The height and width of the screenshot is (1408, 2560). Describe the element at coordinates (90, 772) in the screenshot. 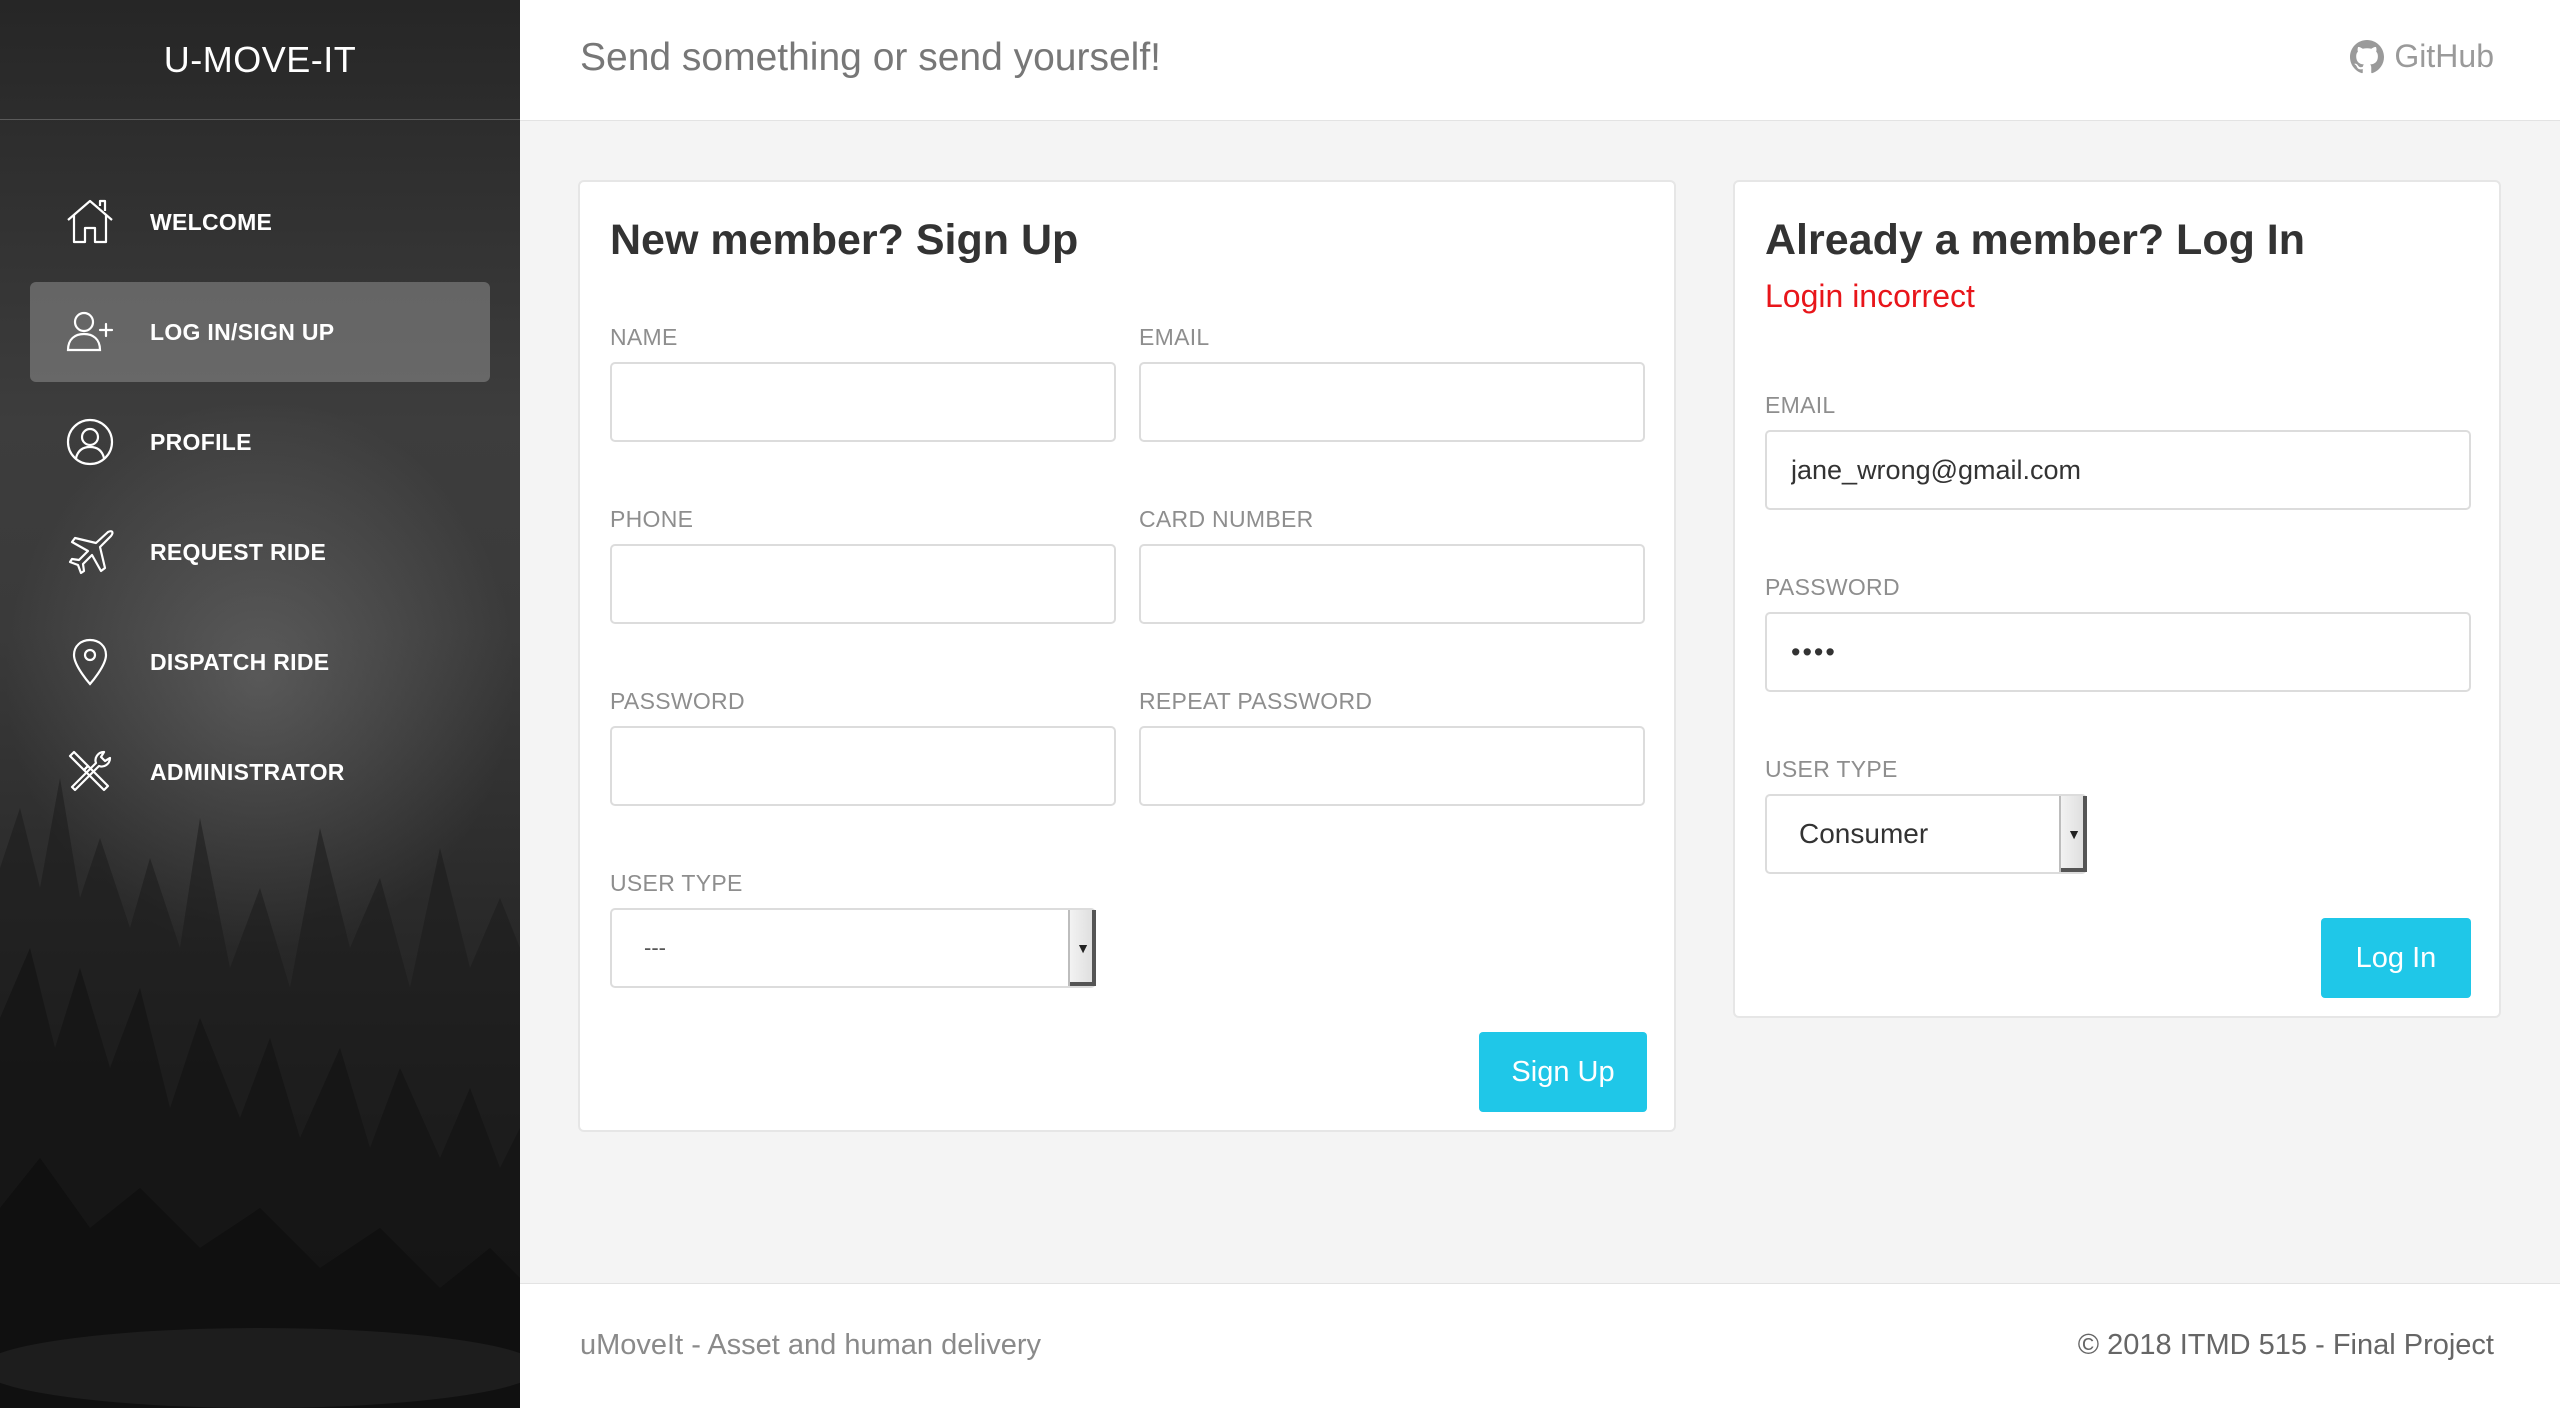

I see `tools-icon` at that location.